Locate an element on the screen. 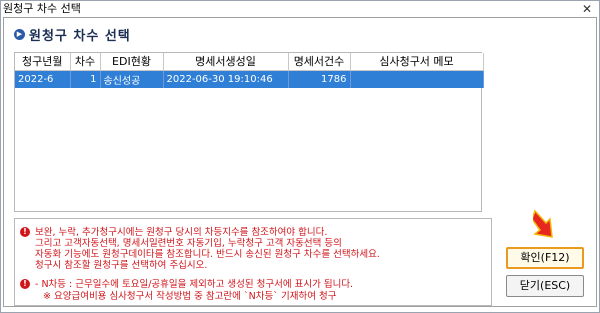  title-bar: 원청구 차수 선택 ✕ is located at coordinates (300, 9).